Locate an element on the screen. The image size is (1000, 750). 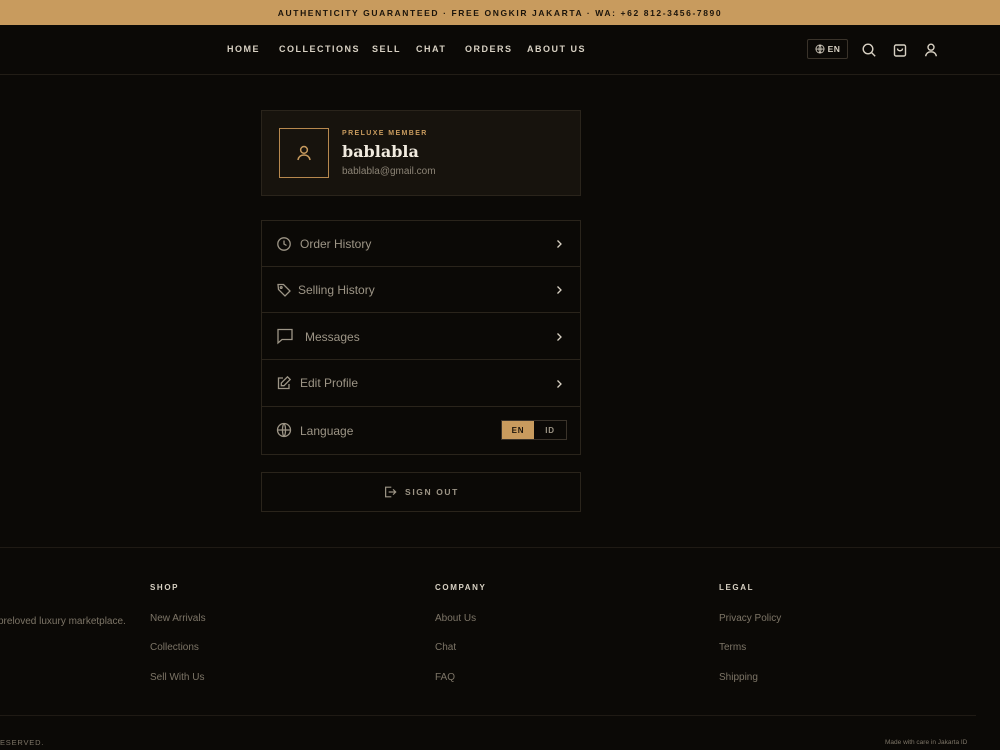
footer-legal-title: LEGAL is located at coordinates (737, 587).